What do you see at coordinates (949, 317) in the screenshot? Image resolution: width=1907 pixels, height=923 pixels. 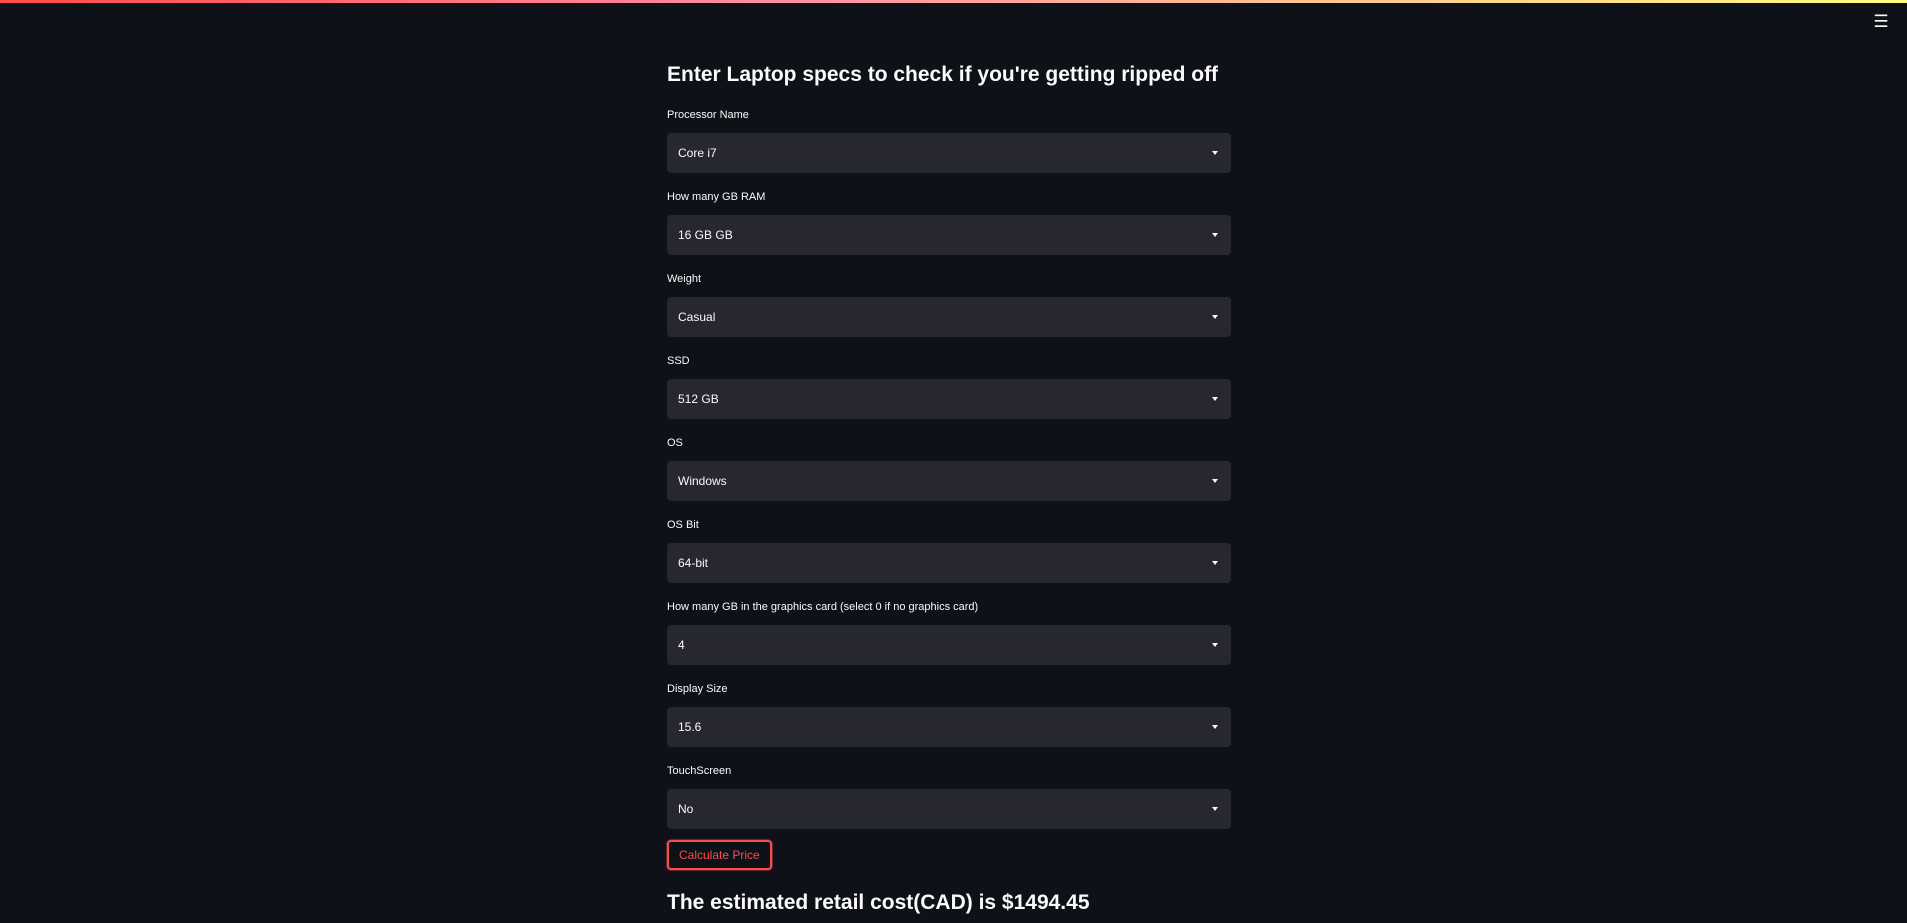 I see `weight-select: Casual` at bounding box center [949, 317].